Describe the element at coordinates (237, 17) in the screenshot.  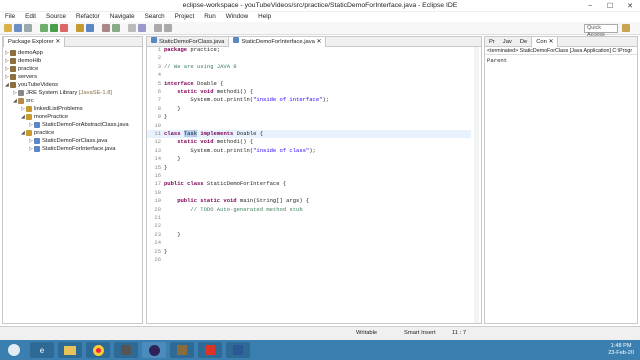
I see `menu-window: Window` at that location.